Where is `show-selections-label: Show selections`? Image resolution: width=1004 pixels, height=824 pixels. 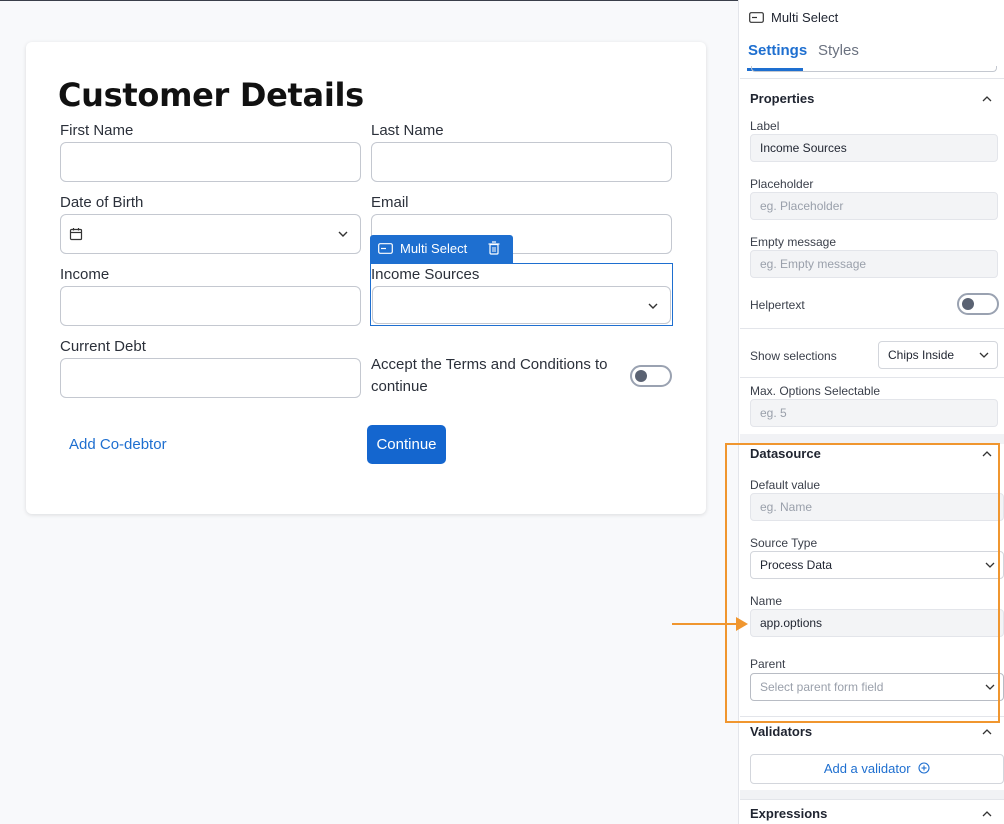
show-selections-label: Show selections is located at coordinates (793, 356).